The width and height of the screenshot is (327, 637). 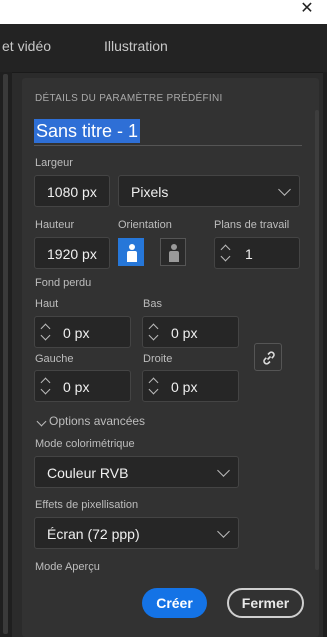 I want to click on height-field: 1920 px, so click(x=72, y=253).